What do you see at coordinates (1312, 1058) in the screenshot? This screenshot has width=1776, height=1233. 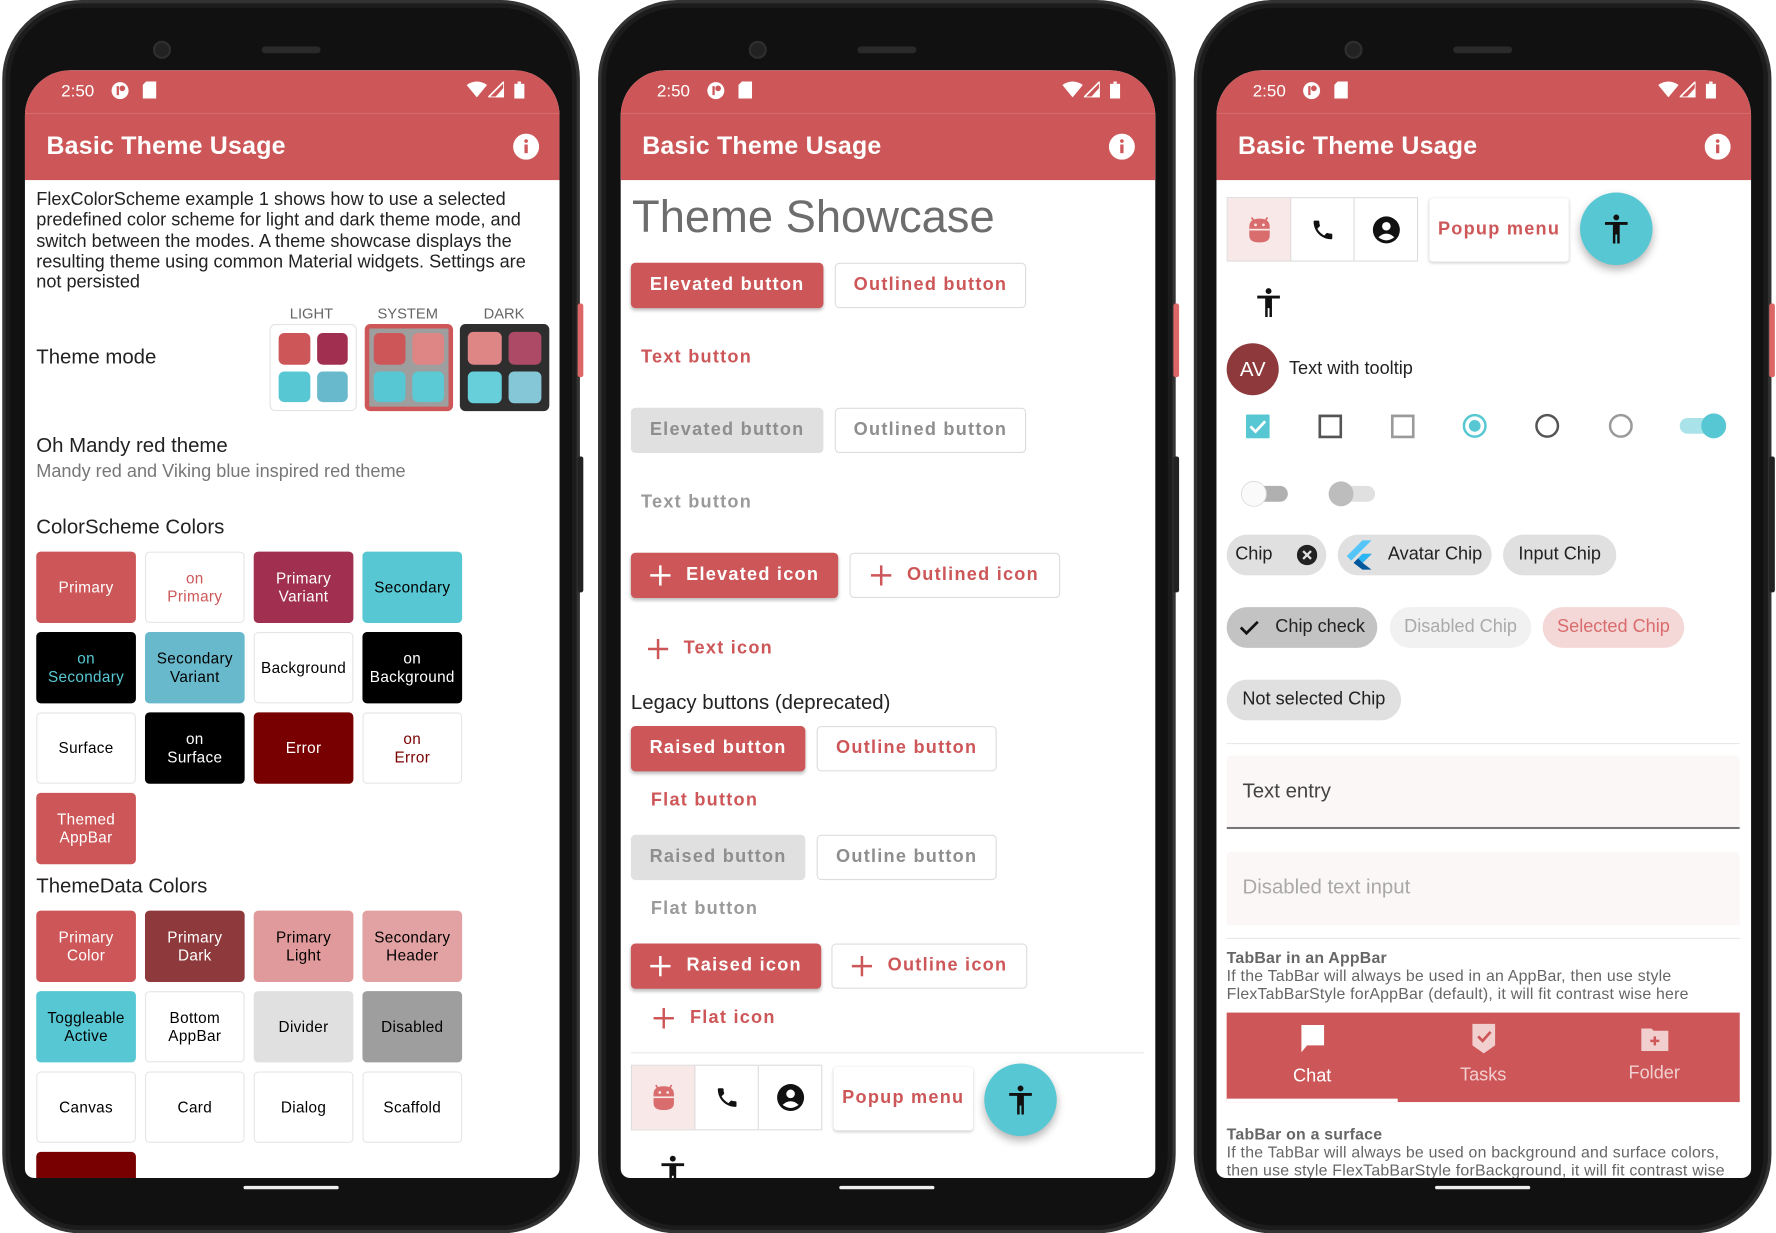 I see `tab-chat: Chat` at bounding box center [1312, 1058].